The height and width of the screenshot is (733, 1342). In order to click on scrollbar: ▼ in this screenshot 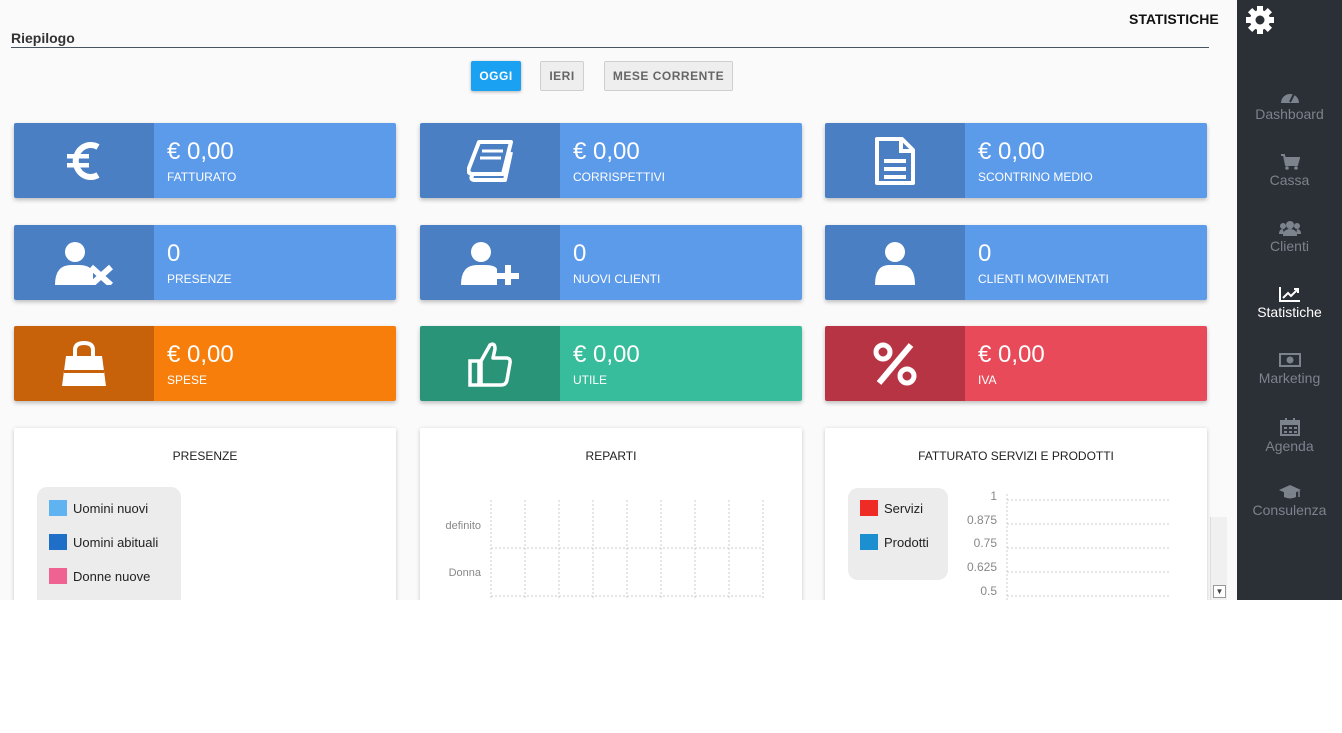, I will do `click(1218, 558)`.